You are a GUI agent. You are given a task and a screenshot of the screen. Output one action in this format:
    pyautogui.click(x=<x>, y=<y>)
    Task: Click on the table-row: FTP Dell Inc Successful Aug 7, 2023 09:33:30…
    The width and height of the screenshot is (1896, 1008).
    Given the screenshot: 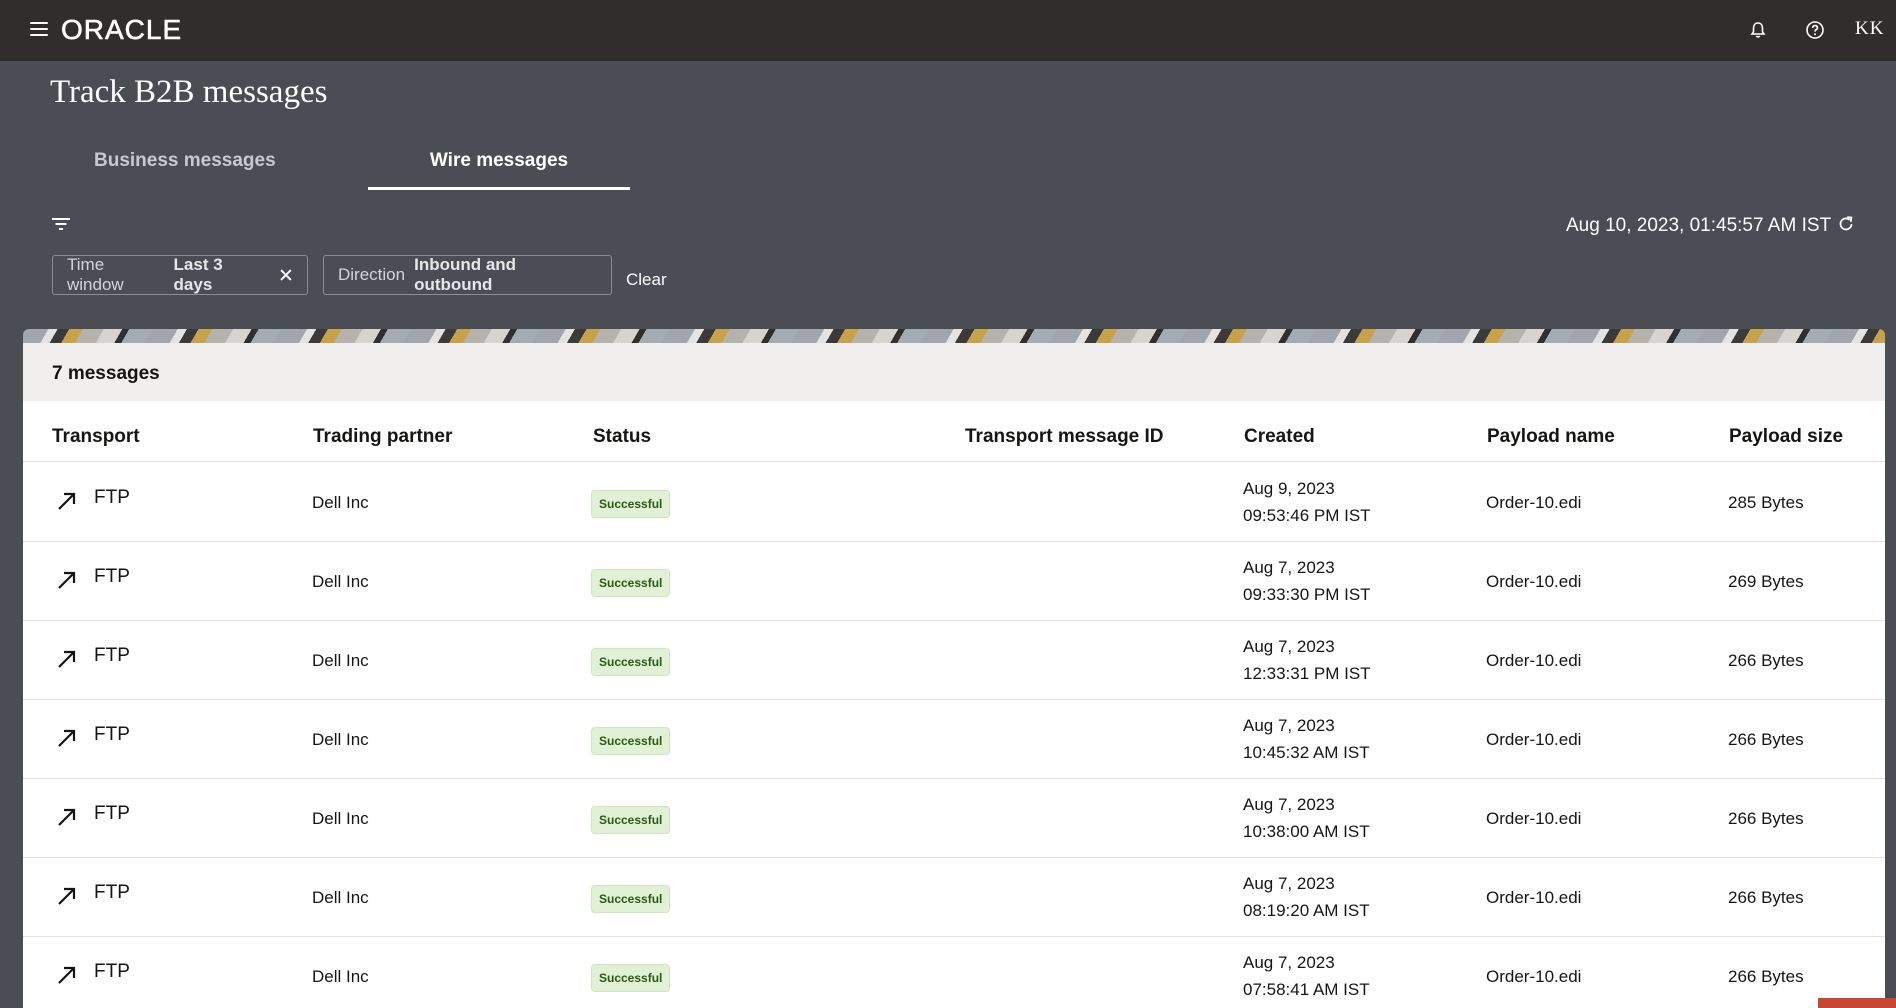 What is the action you would take?
    pyautogui.click(x=954, y=581)
    